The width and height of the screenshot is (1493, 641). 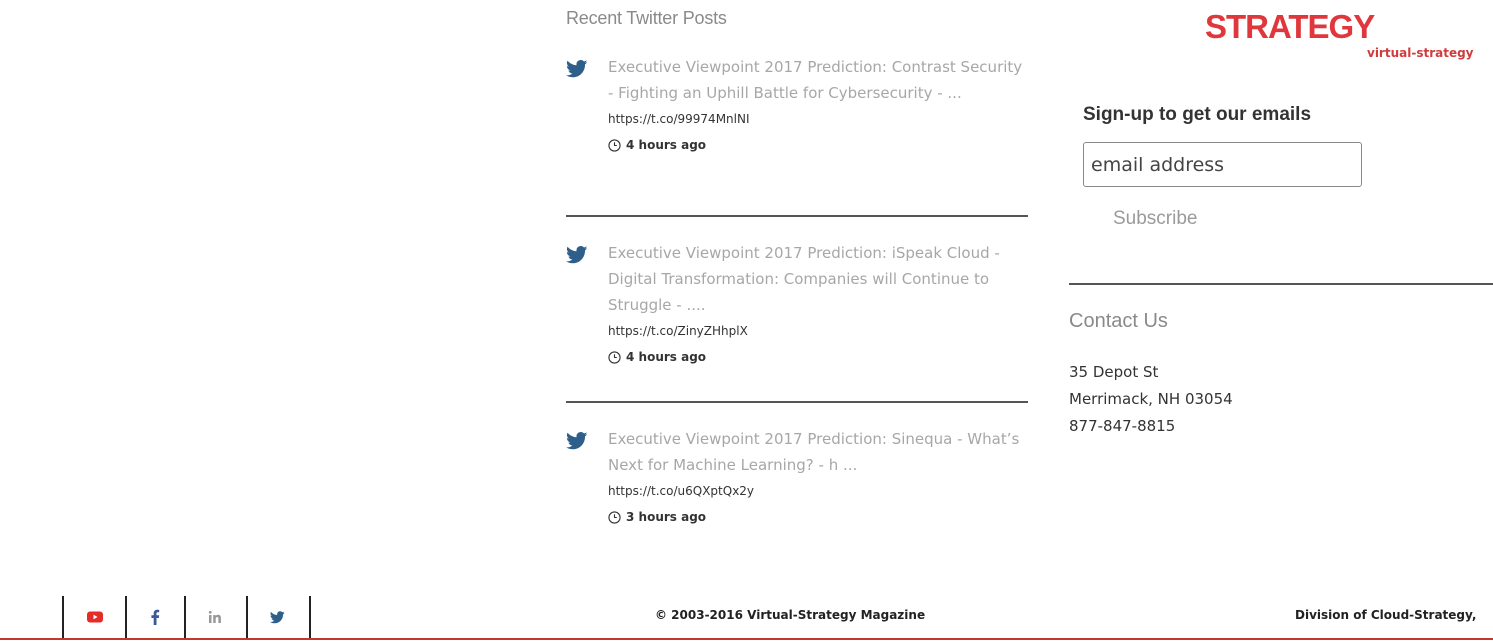 What do you see at coordinates (1290, 27) in the screenshot?
I see `strategy-logo: STRATEGY` at bounding box center [1290, 27].